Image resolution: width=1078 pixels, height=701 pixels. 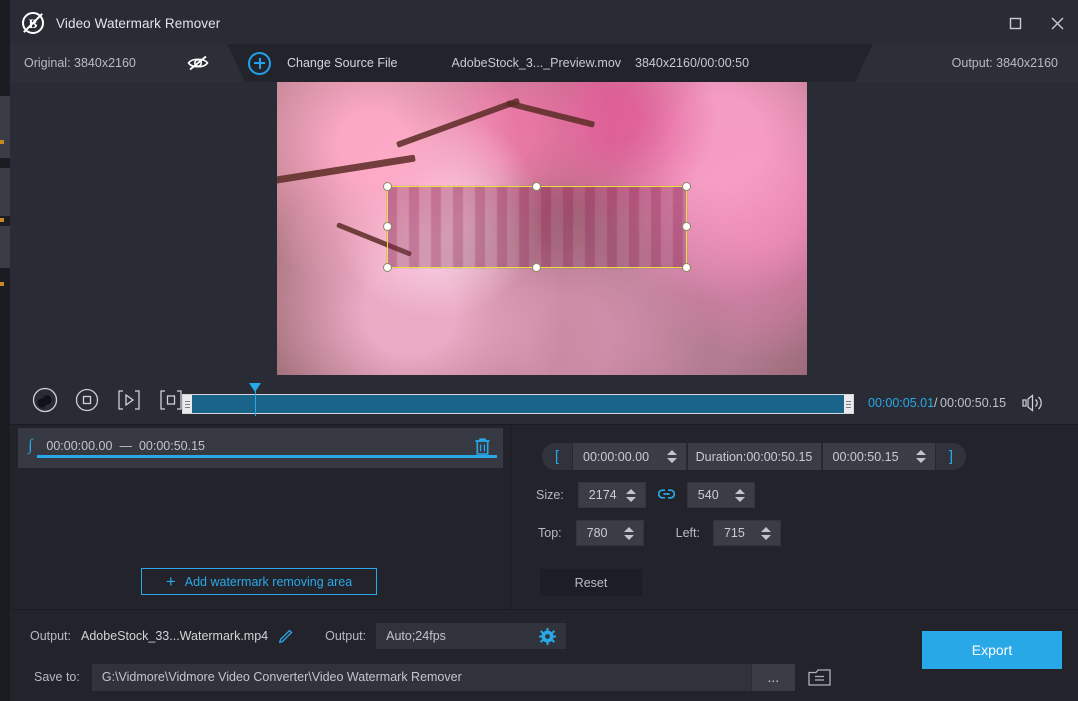 What do you see at coordinates (171, 446) in the screenshot?
I see `watermark-end-time: 00:00:50.15` at bounding box center [171, 446].